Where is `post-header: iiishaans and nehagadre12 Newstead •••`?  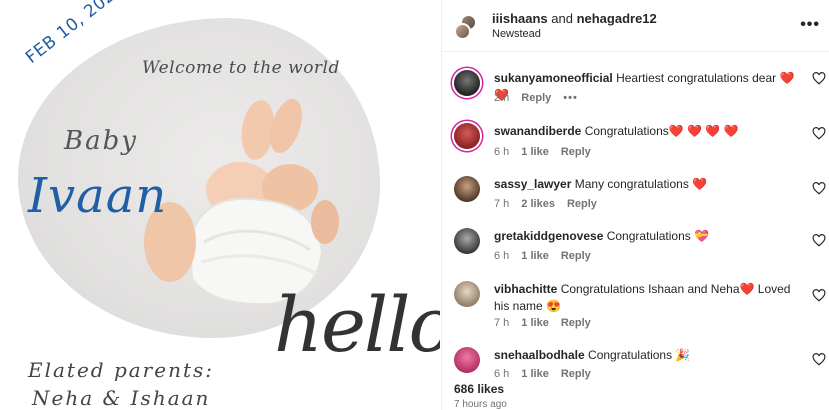
post-header: iiishaans and nehagadre12 Newstead ••• is located at coordinates (635, 26).